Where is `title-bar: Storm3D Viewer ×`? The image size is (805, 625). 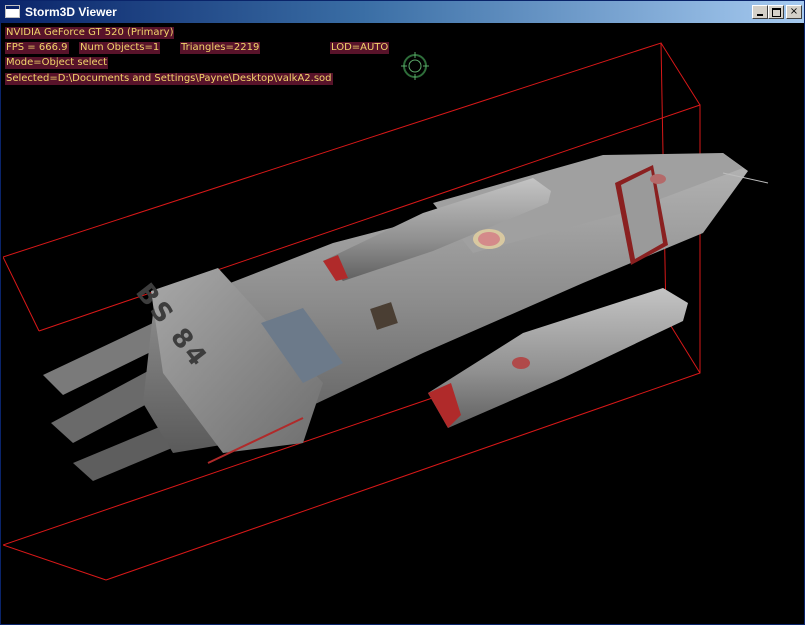
title-bar: Storm3D Viewer × is located at coordinates (402, 12).